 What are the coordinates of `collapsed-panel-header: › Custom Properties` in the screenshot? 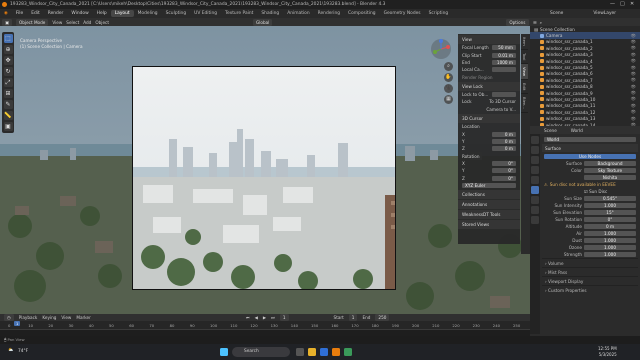 It's located at (590, 289).